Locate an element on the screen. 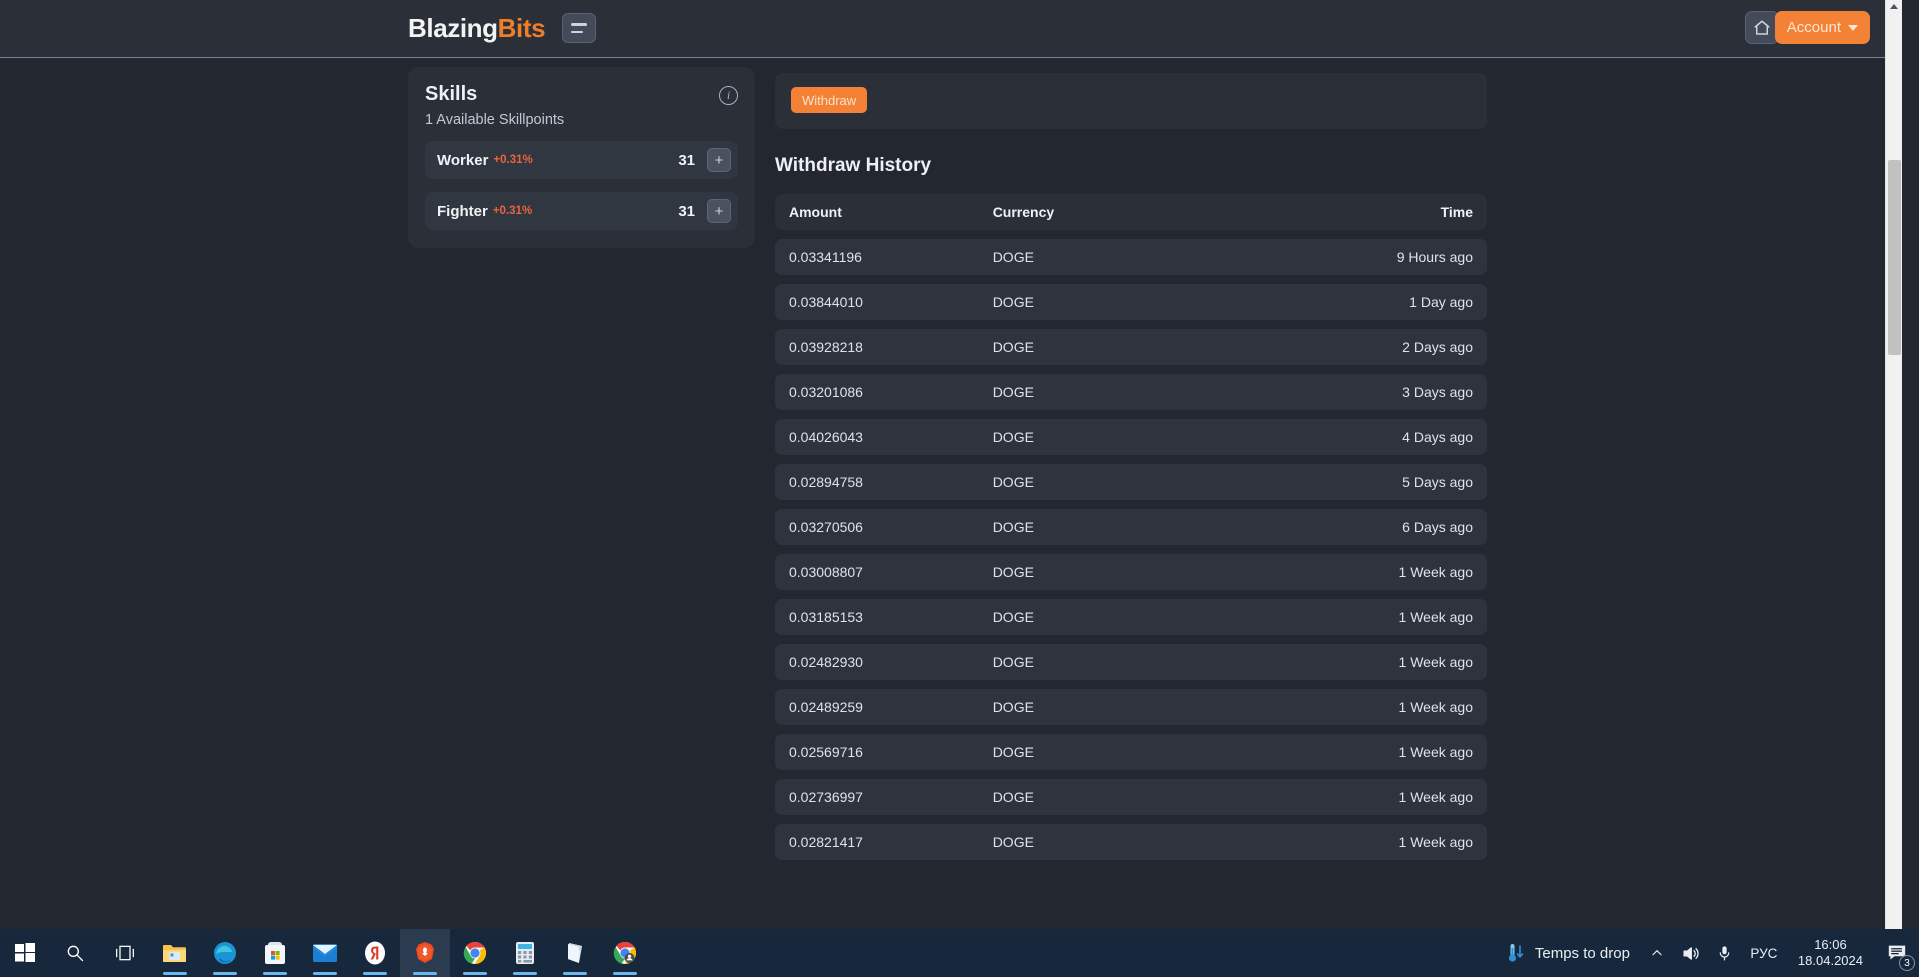 This screenshot has width=1919, height=977. clock: 16:06 18.04.2024 is located at coordinates (1830, 953).